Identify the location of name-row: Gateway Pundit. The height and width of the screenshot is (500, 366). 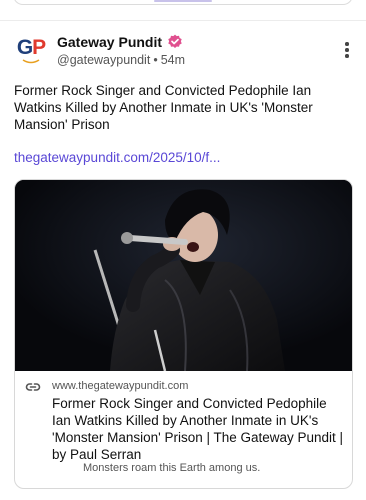
(120, 42).